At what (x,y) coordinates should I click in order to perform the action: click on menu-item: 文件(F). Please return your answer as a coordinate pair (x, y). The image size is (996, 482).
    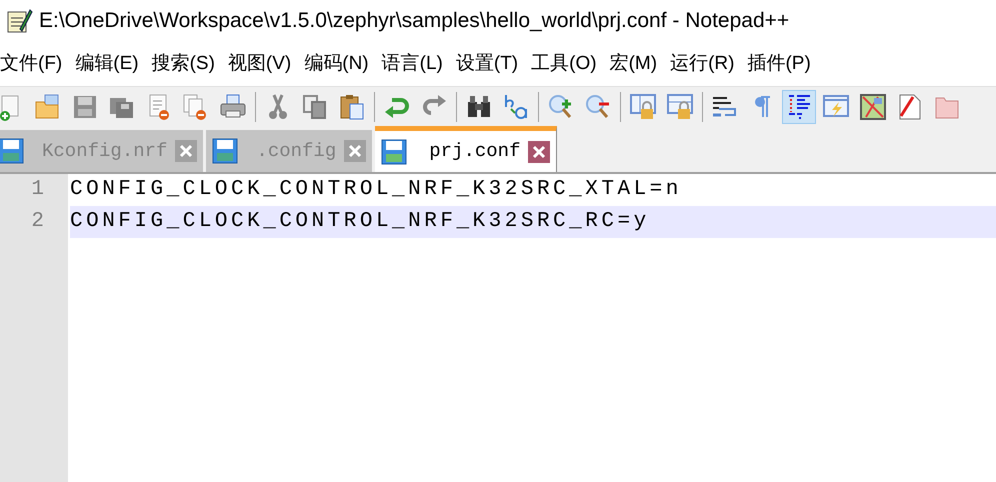
    Looking at the image, I should click on (31, 64).